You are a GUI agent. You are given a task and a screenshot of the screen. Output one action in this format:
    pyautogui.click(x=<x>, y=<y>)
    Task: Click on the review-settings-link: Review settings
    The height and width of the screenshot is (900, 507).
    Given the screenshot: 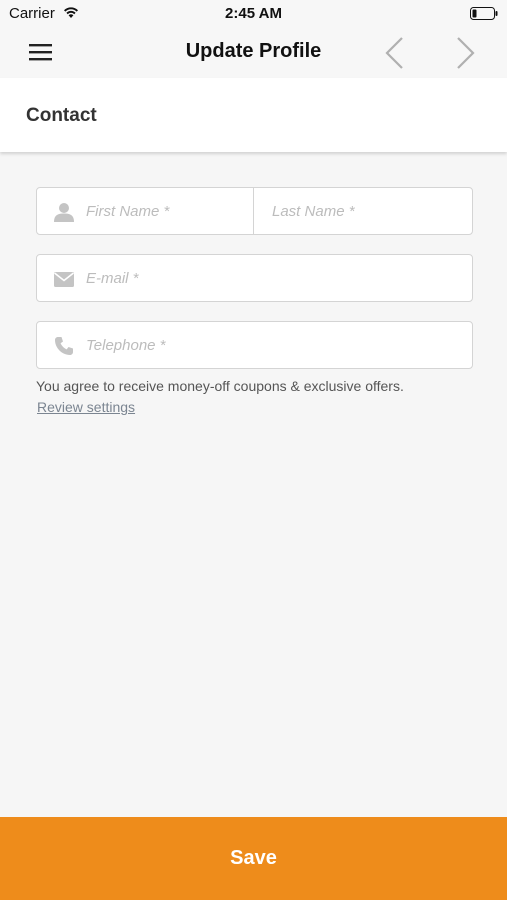 What is the action you would take?
    pyautogui.click(x=86, y=407)
    